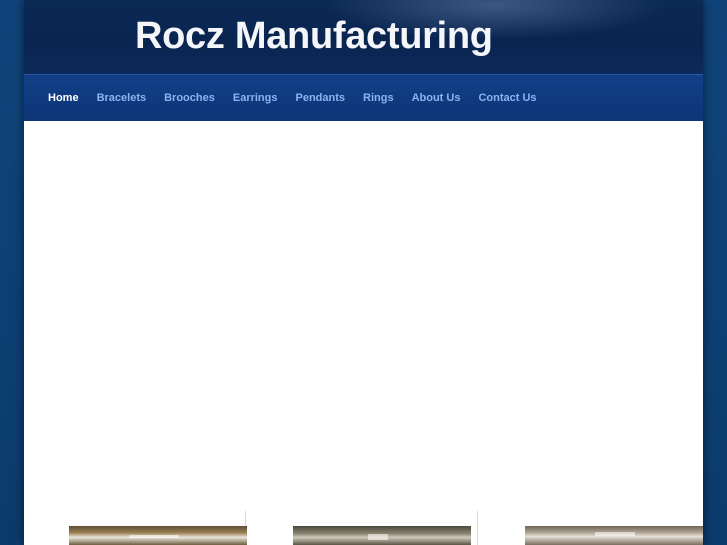  What do you see at coordinates (189, 98) in the screenshot?
I see `nav-item-brooches: Brooches` at bounding box center [189, 98].